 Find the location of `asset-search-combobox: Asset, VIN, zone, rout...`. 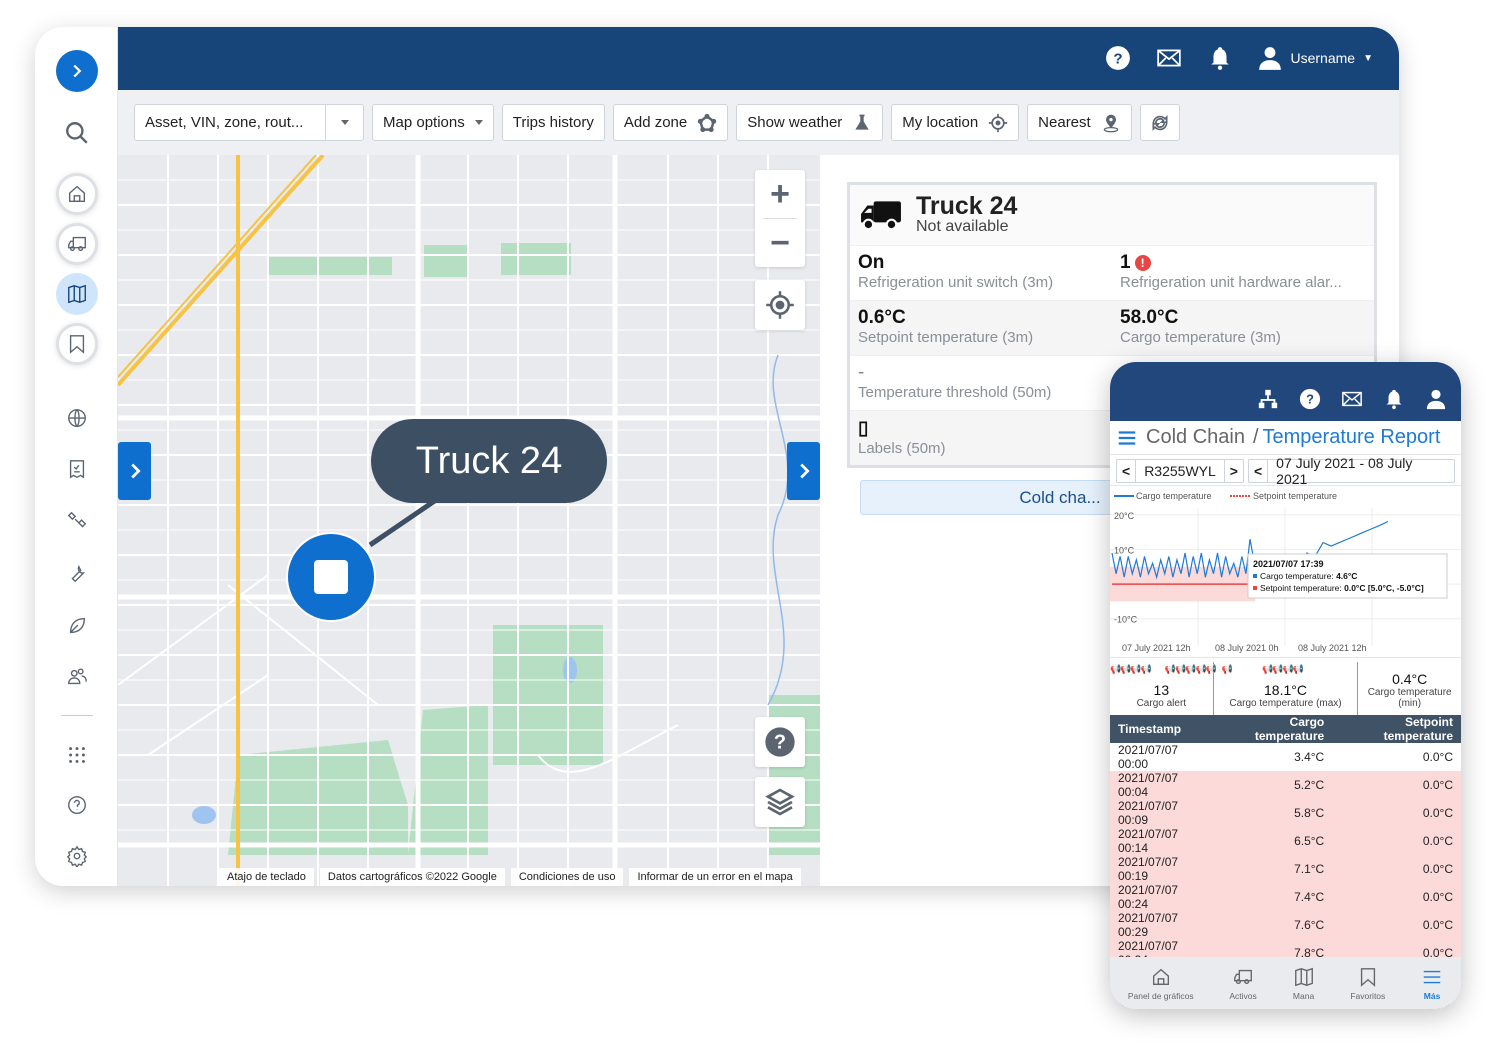

asset-search-combobox: Asset, VIN, zone, rout... is located at coordinates (249, 122).